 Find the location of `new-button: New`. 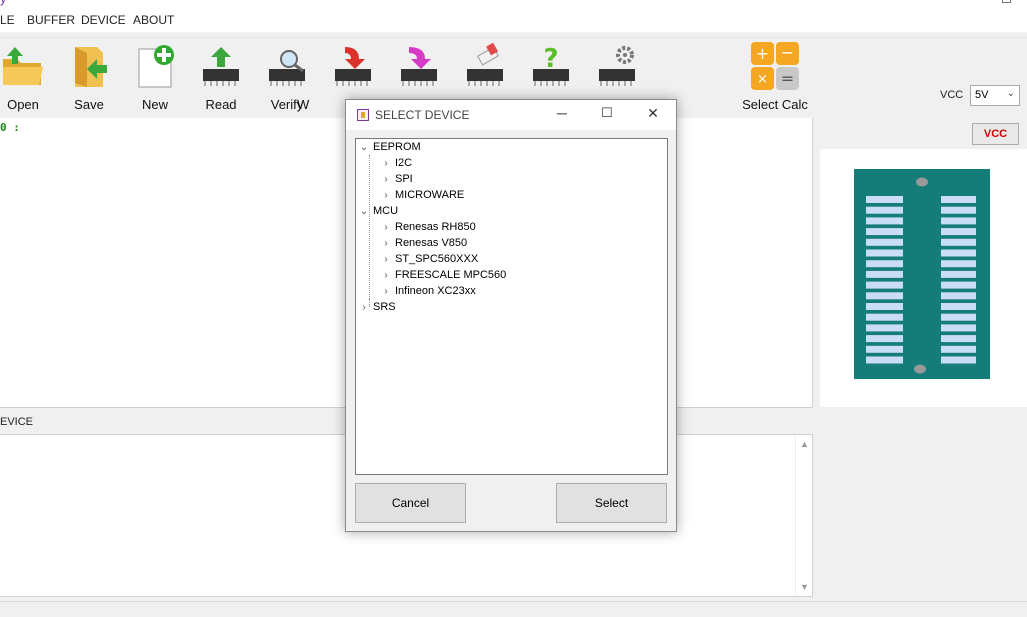

new-button: New is located at coordinates (155, 77).